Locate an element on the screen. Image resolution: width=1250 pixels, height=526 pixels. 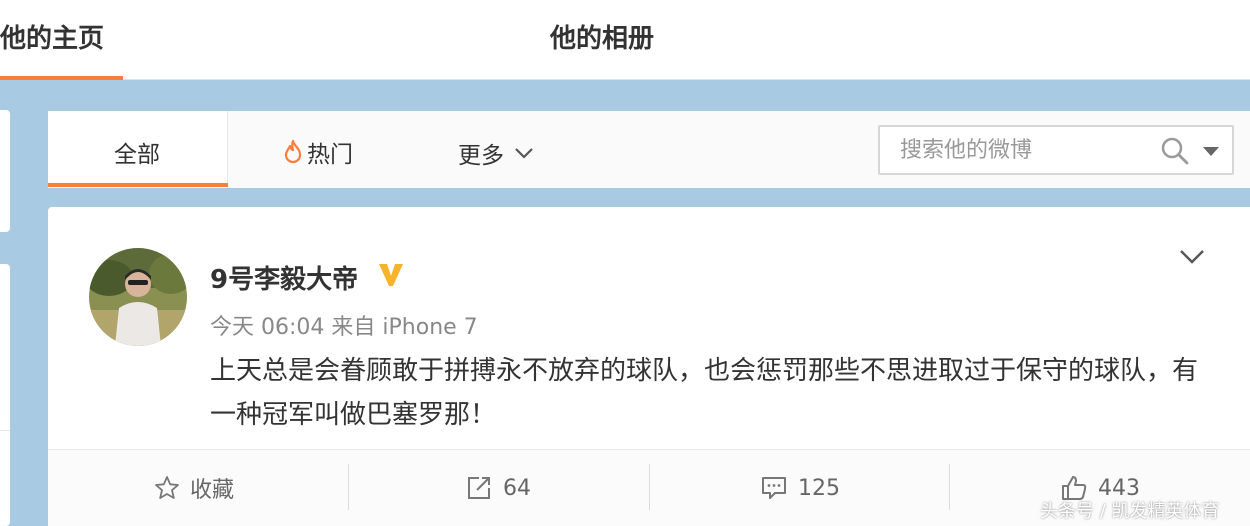
user-name: 9号李毅大帝 is located at coordinates (284, 277).